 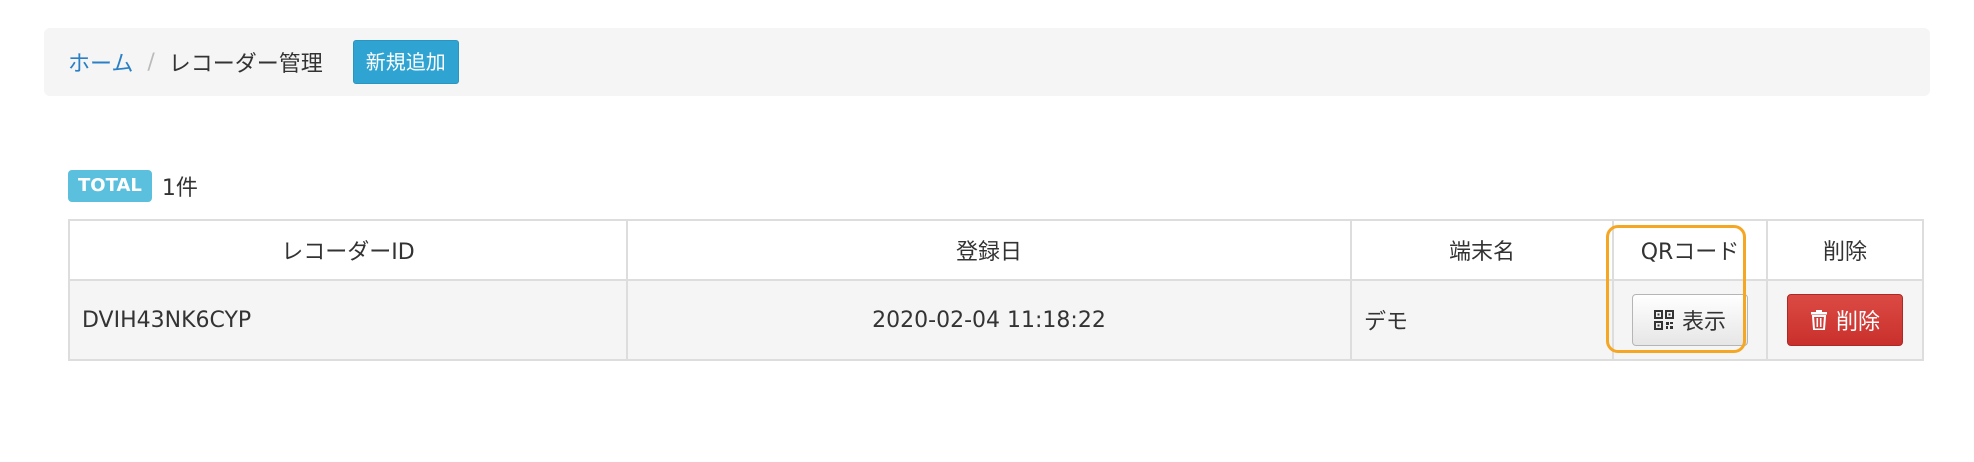 I want to click on column-header-recorder-id: レコーダーID, so click(x=348, y=250).